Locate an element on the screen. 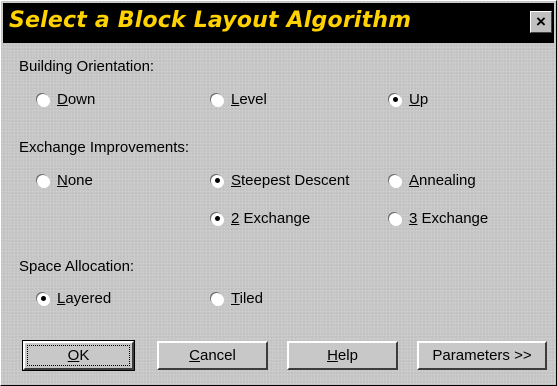  ok-button-label: OK is located at coordinates (78, 355).